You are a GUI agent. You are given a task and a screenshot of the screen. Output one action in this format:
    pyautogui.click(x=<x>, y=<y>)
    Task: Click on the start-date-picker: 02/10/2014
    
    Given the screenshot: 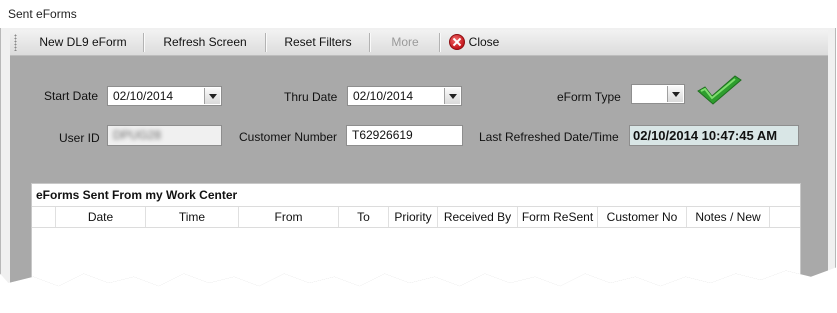 What is the action you would take?
    pyautogui.click(x=164, y=96)
    